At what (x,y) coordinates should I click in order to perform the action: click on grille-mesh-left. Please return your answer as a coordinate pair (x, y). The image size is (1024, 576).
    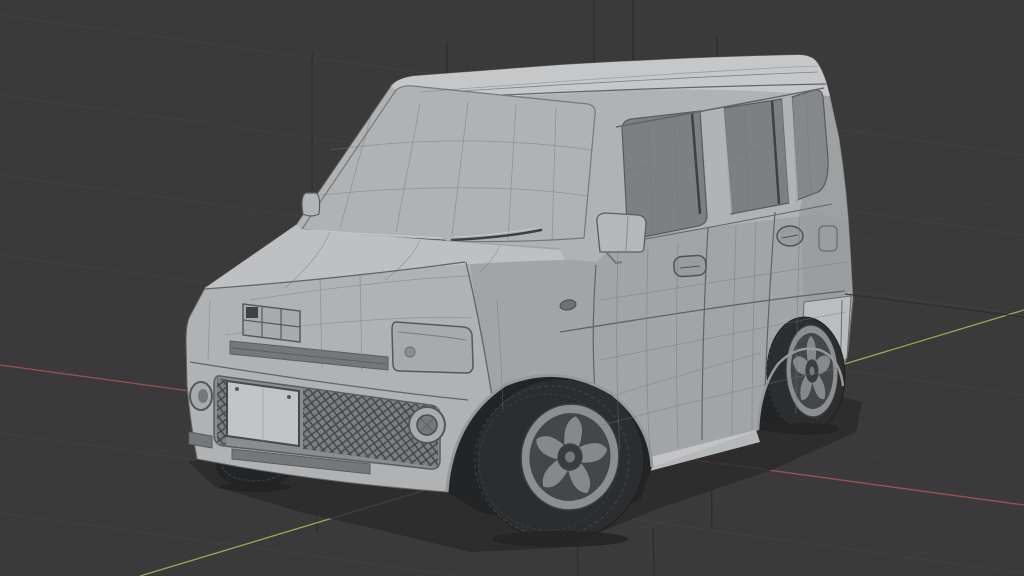
    Looking at the image, I should click on (221, 411).